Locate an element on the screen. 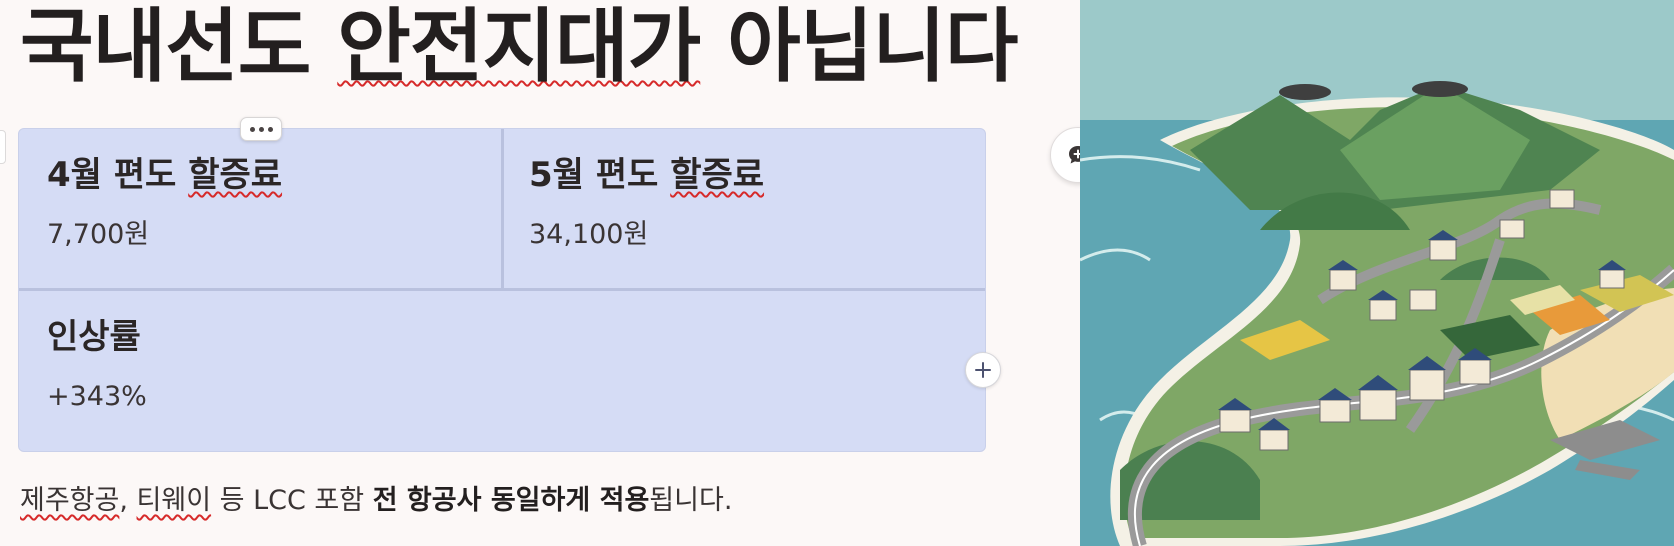 The width and height of the screenshot is (1674, 546). footer-emphasis: 전 항공사 동일하게 적용 is located at coordinates (511, 500).